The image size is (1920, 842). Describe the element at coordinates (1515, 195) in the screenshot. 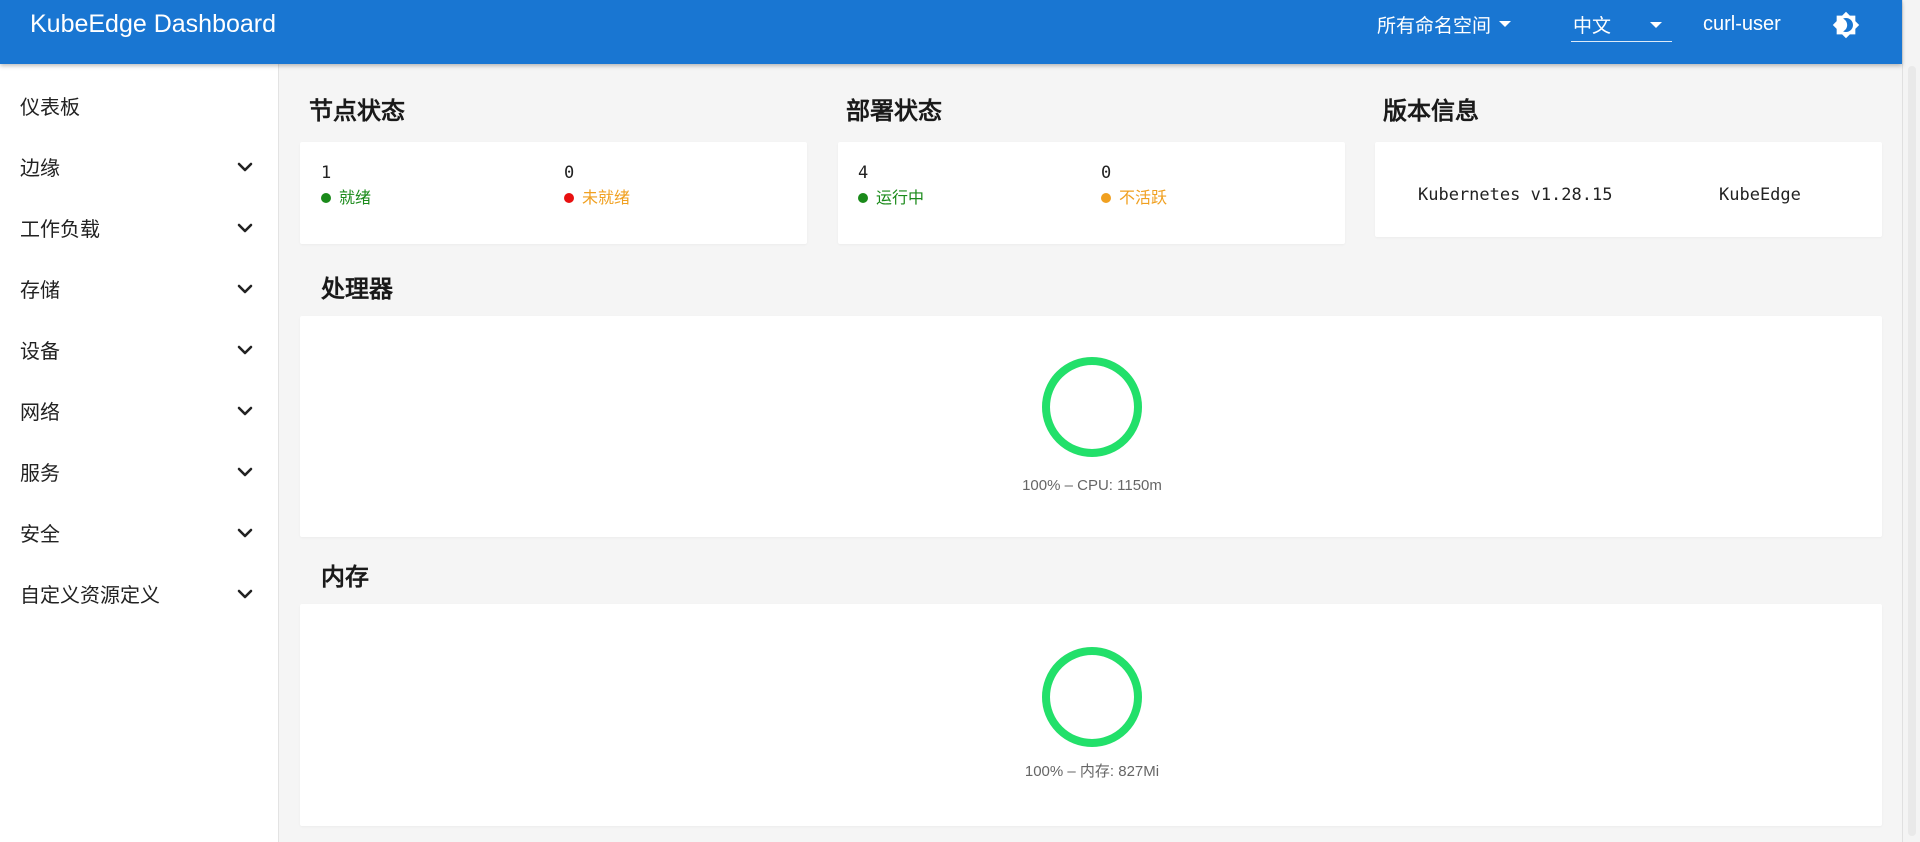

I see `kubernetes-version: Kubernetes v1.28.15` at that location.